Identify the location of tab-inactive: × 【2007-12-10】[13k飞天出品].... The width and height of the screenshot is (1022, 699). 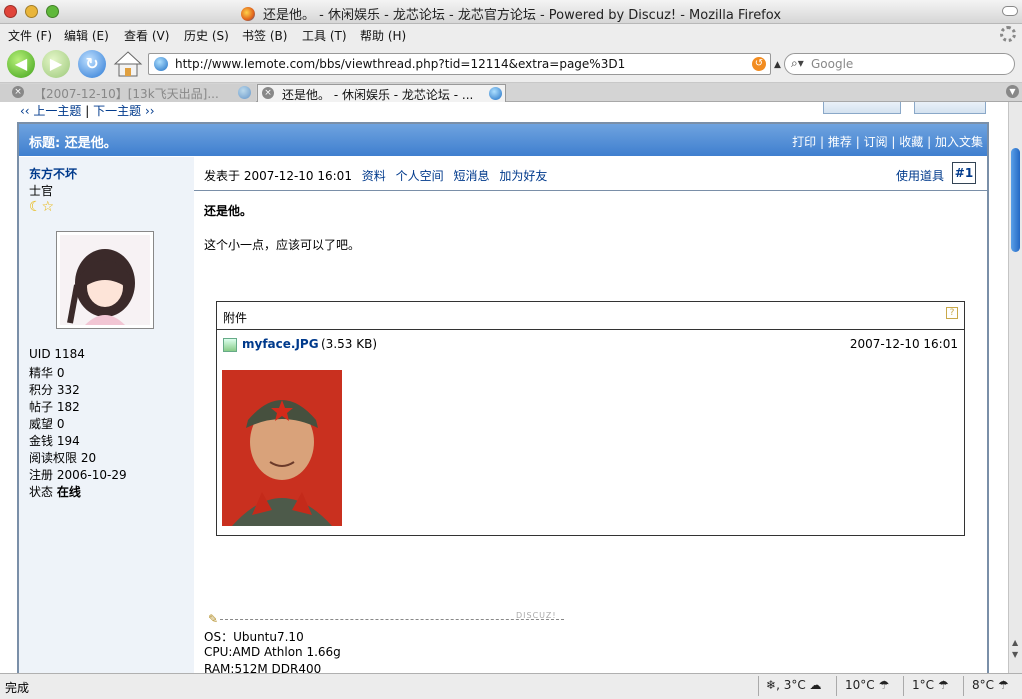
(128, 93).